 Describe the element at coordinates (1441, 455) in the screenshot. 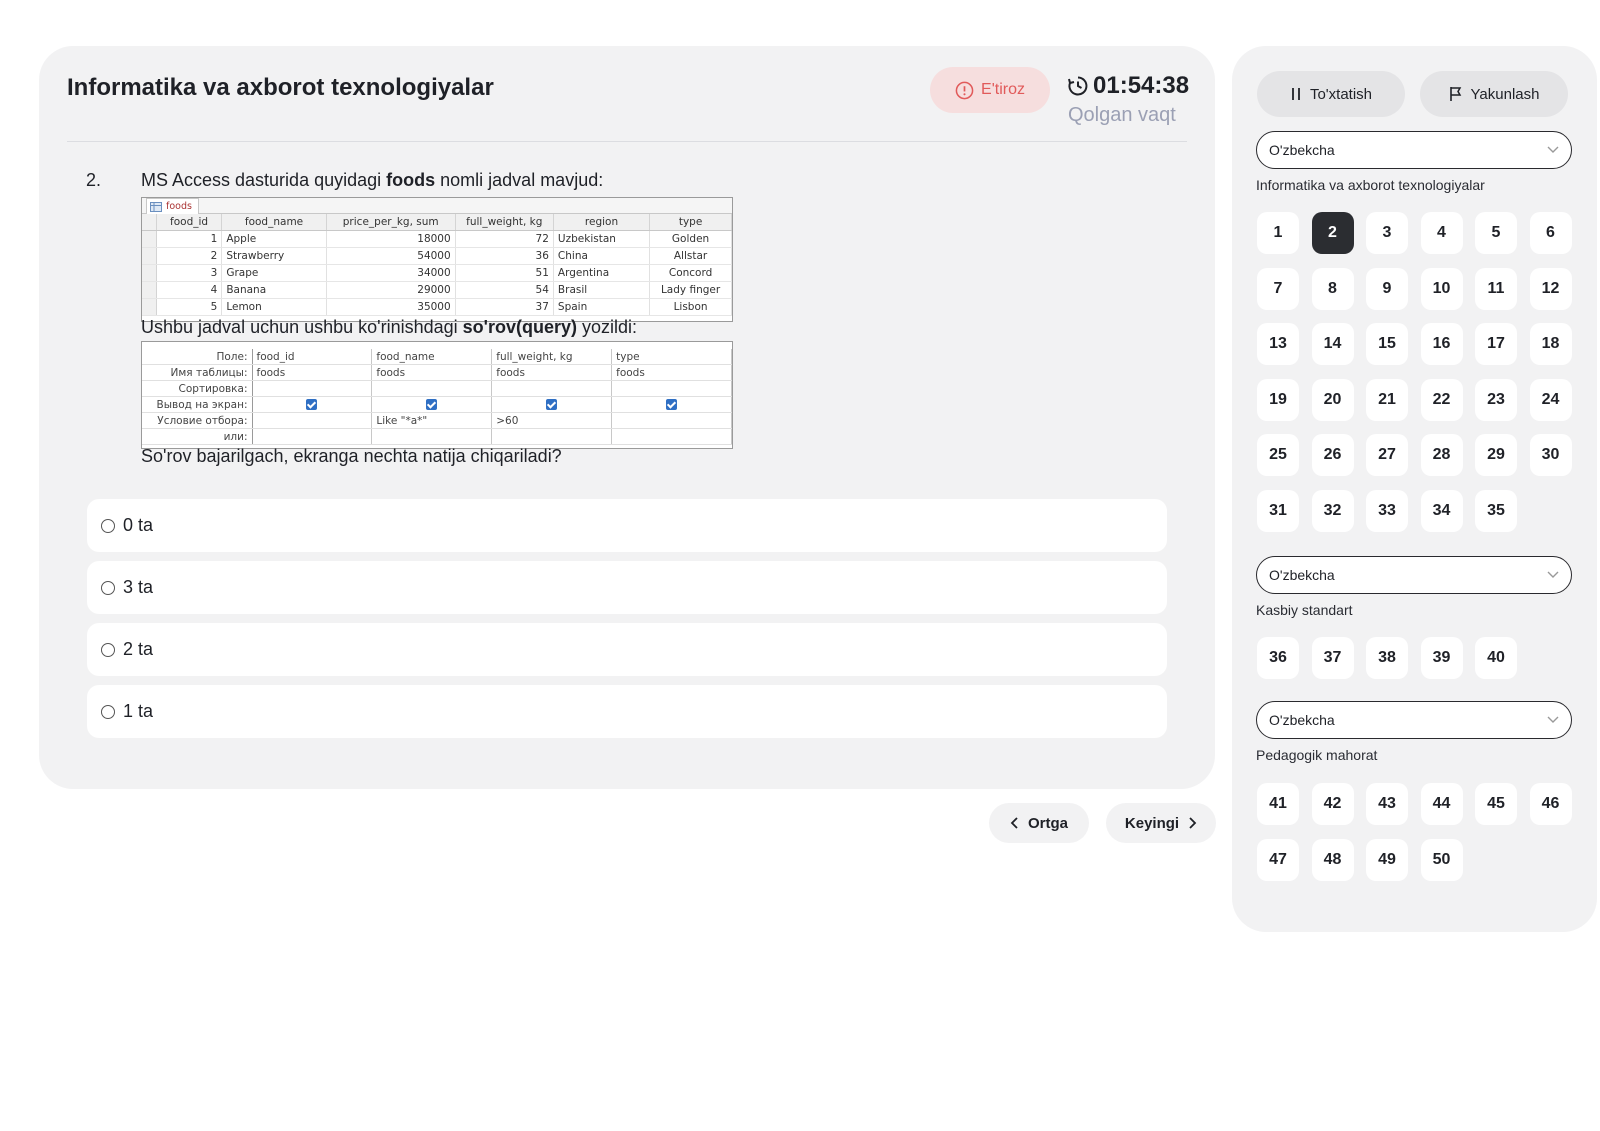

I see `question-nav-button: 28` at that location.